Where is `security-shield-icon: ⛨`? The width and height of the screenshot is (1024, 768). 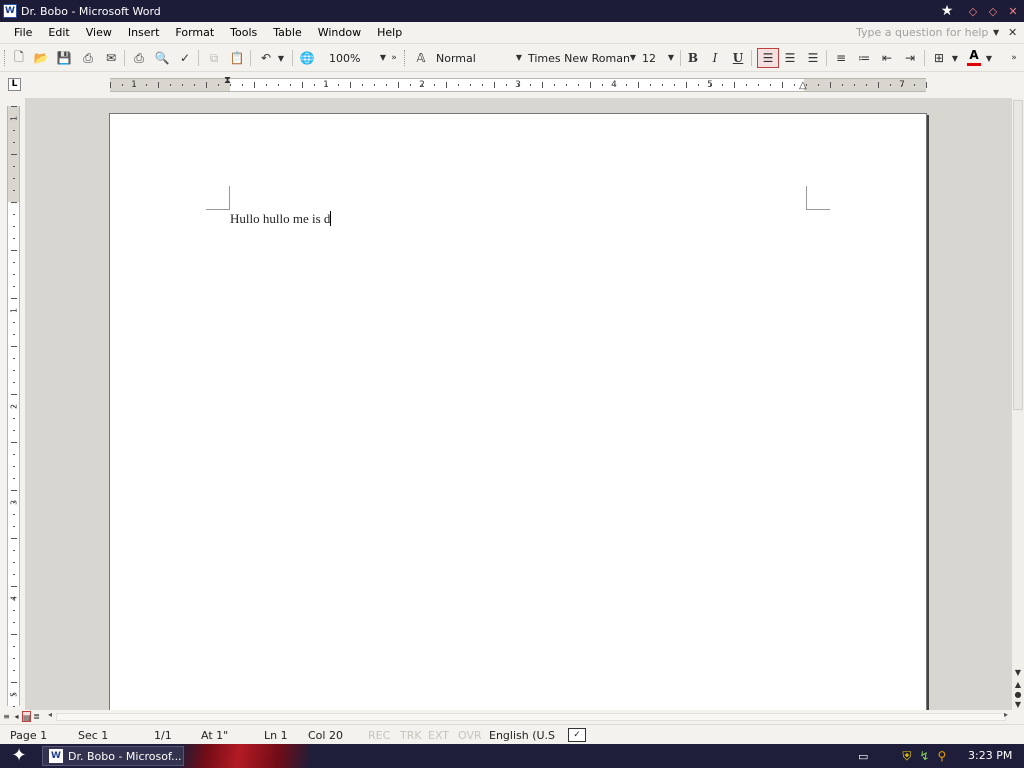
security-shield-icon: ⛨ is located at coordinates (906, 756).